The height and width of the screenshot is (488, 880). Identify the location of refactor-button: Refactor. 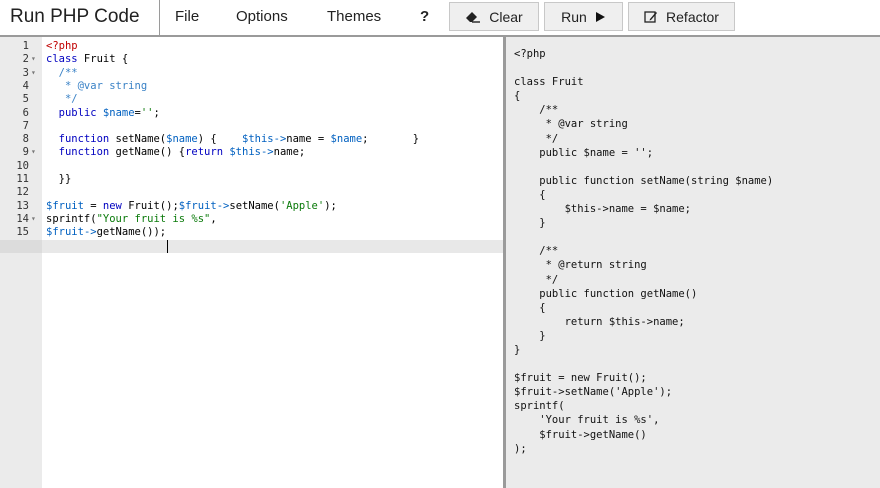
(681, 16).